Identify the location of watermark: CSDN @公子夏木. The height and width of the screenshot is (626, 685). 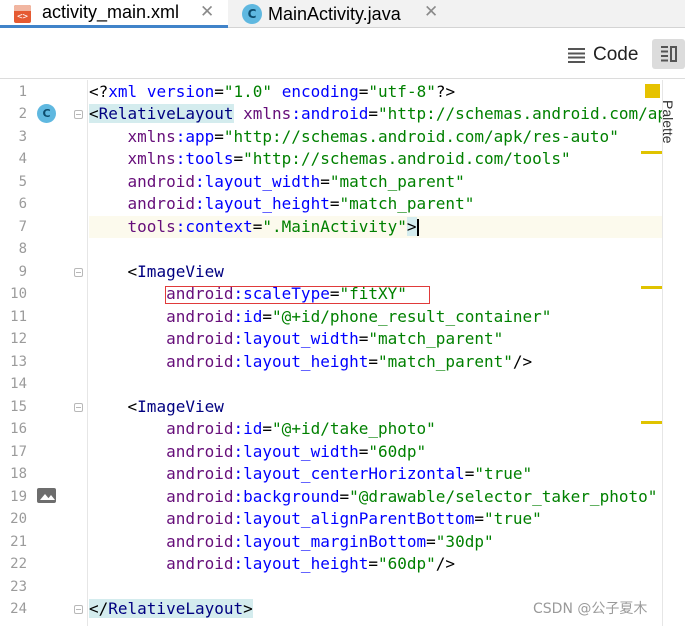
(590, 609).